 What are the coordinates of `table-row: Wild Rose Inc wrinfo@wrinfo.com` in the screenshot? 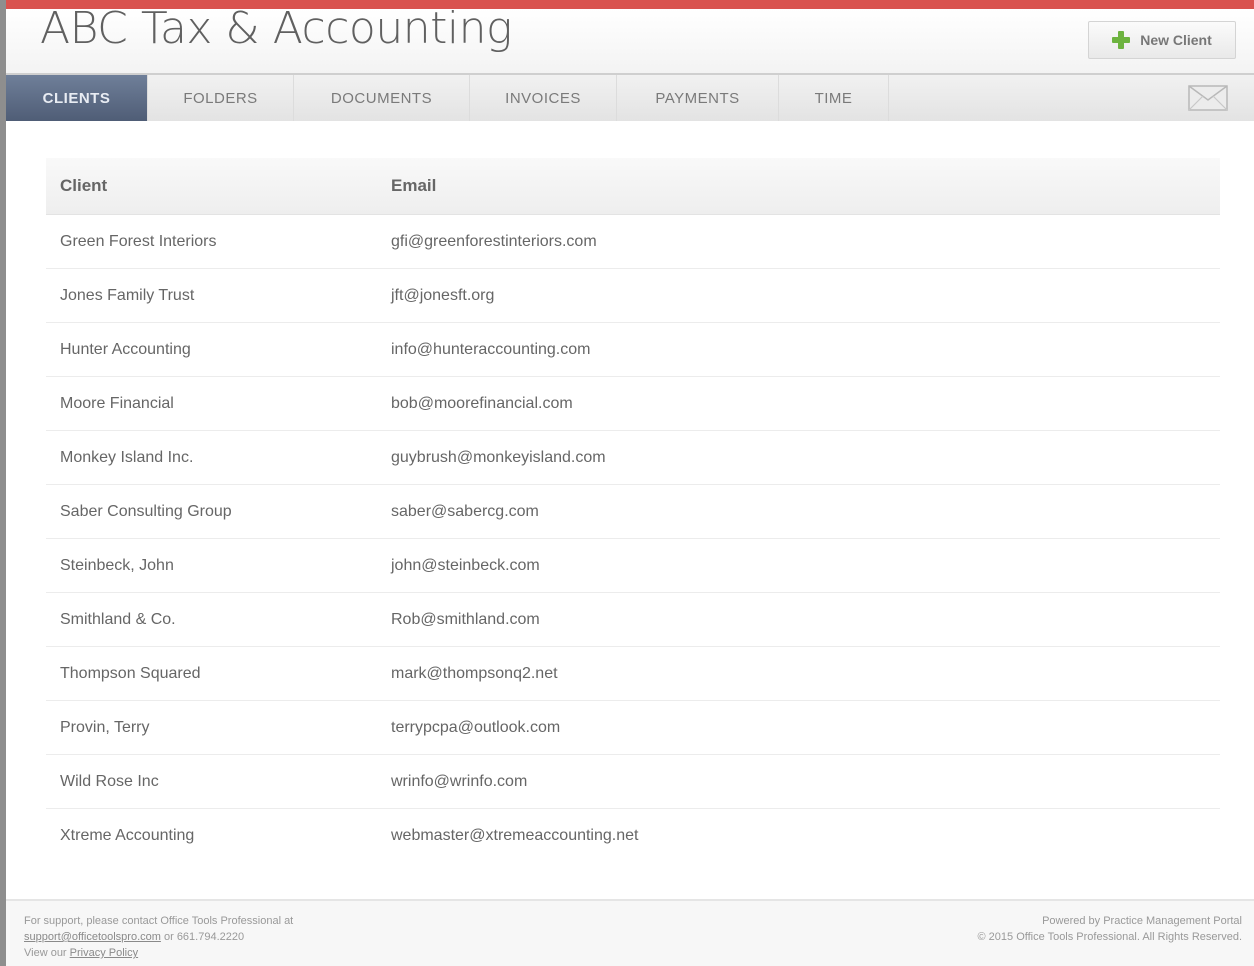 It's located at (633, 781).